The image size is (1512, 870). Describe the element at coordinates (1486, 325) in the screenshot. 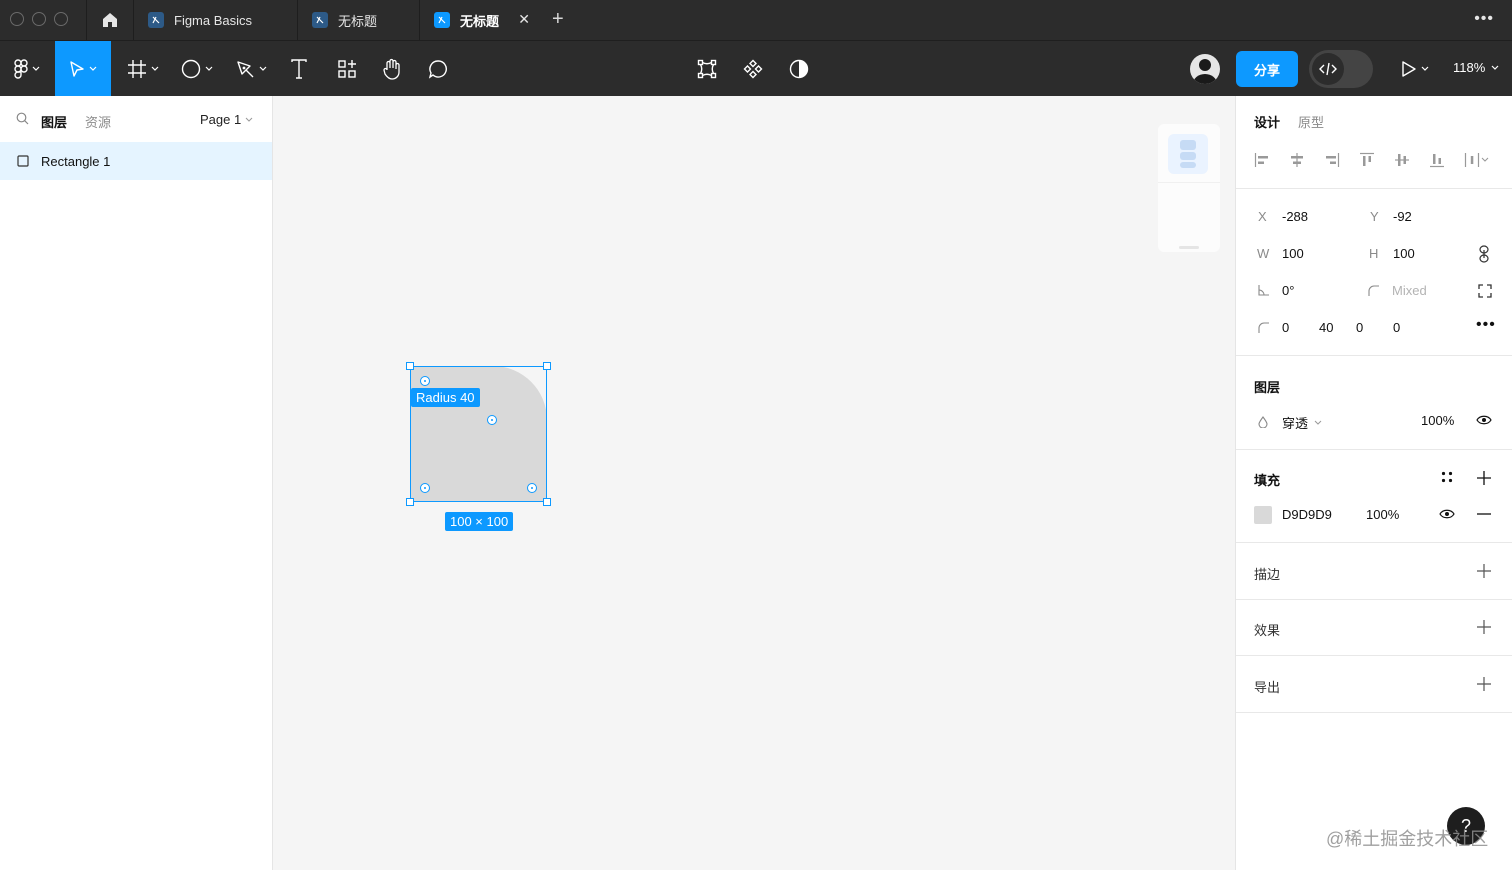

I see `more-options-icon: •••` at that location.